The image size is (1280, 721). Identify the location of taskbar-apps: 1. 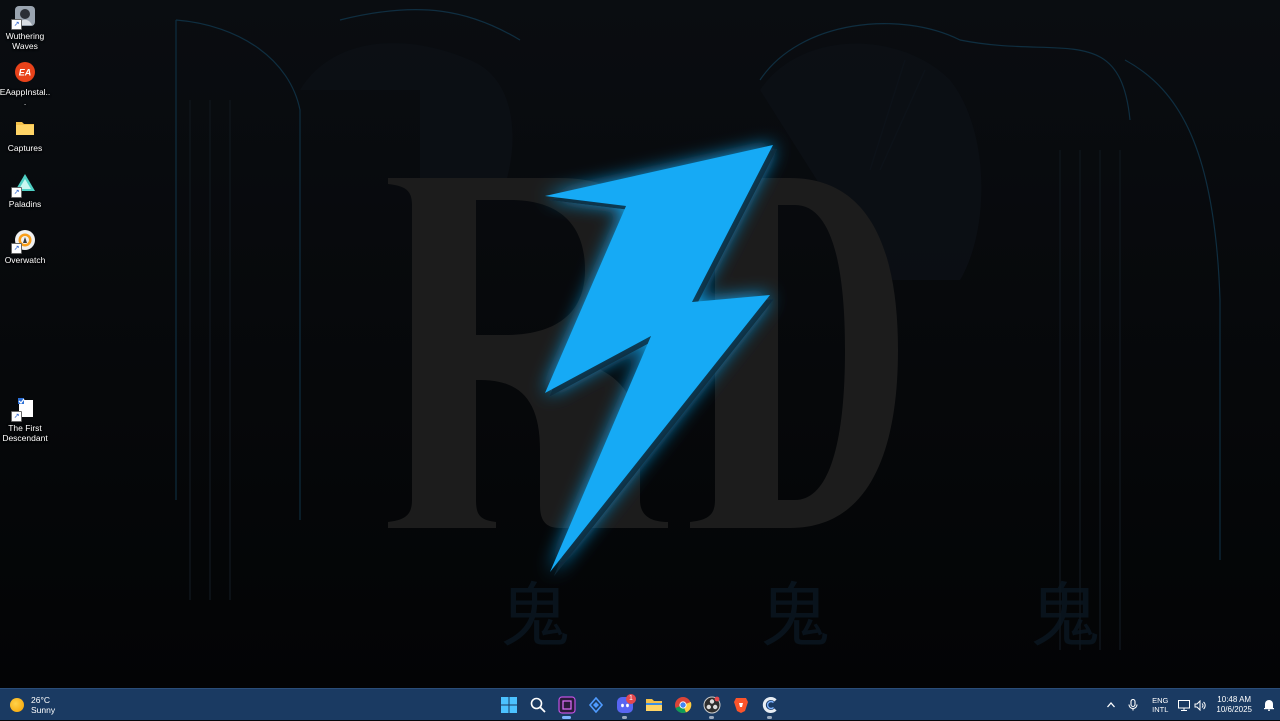
(639, 705).